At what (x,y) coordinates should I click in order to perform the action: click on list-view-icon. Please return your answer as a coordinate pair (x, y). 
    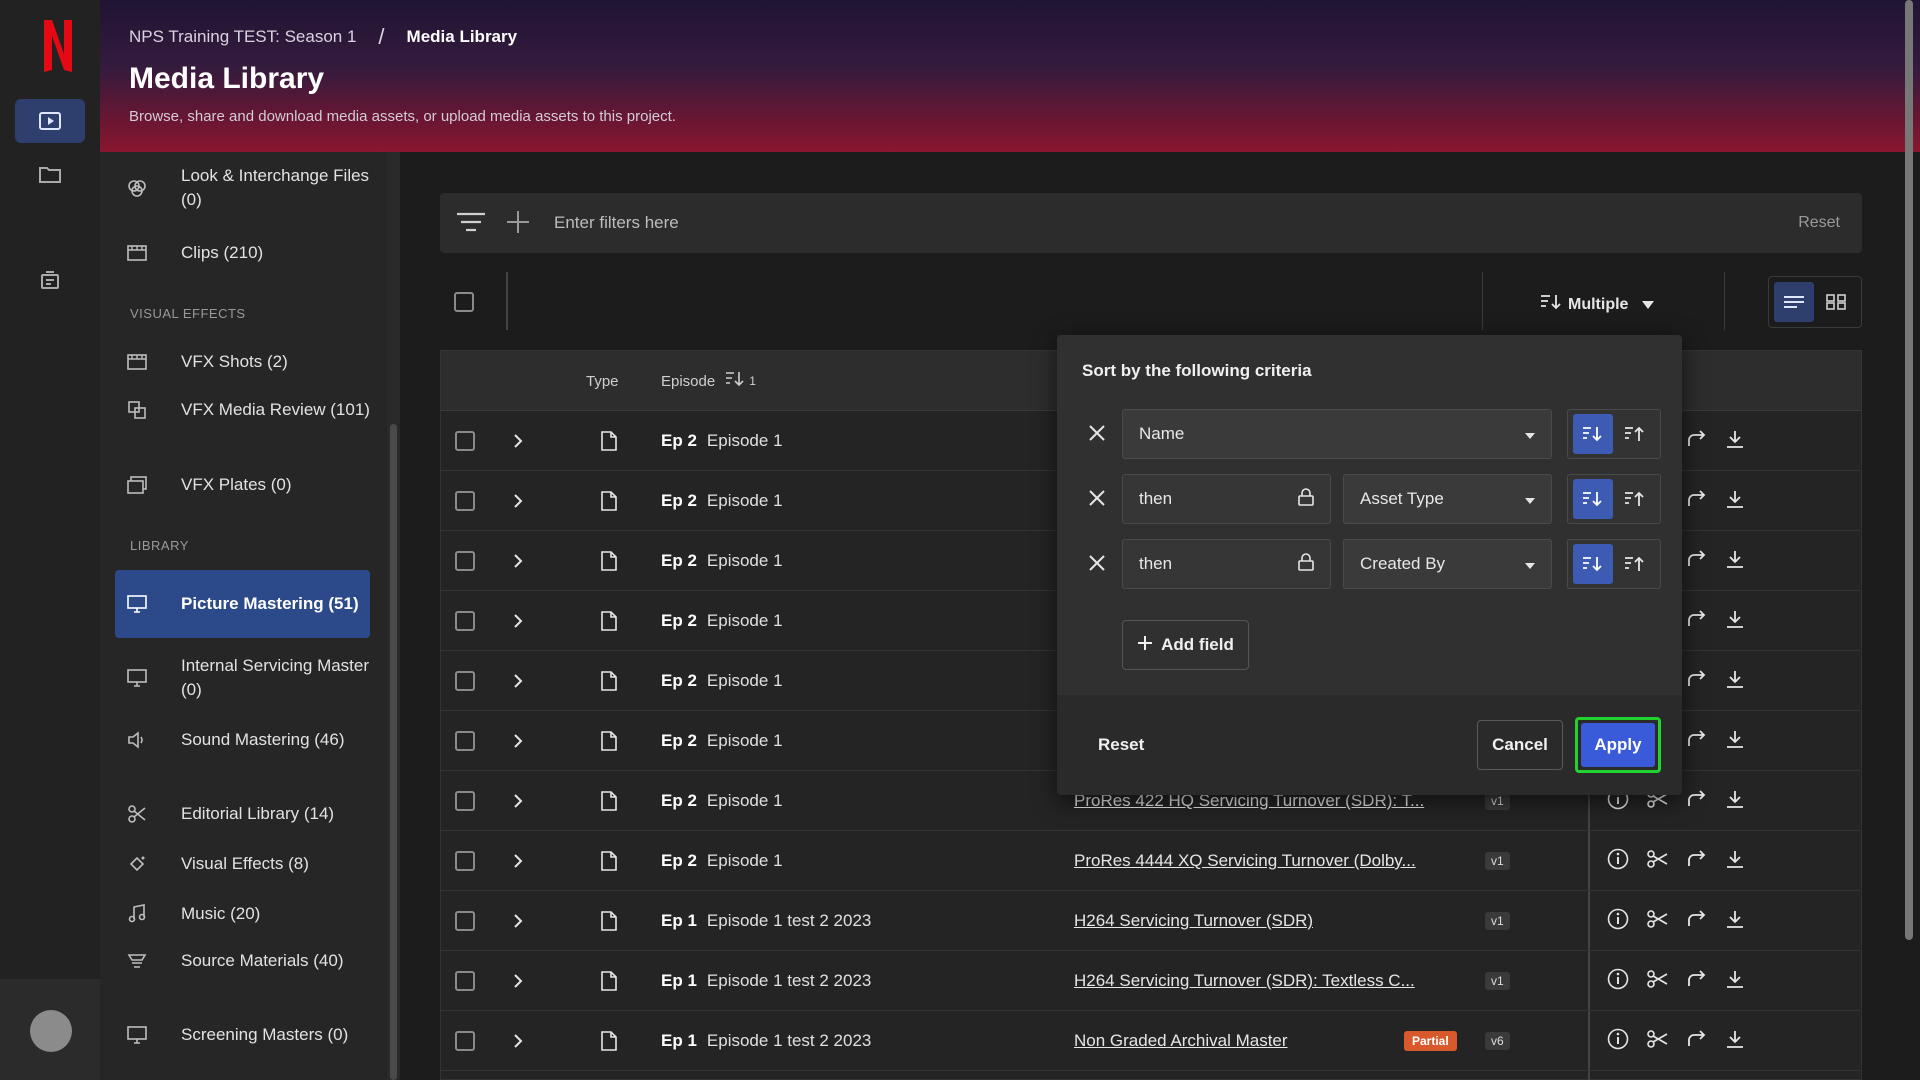
    Looking at the image, I should click on (1794, 302).